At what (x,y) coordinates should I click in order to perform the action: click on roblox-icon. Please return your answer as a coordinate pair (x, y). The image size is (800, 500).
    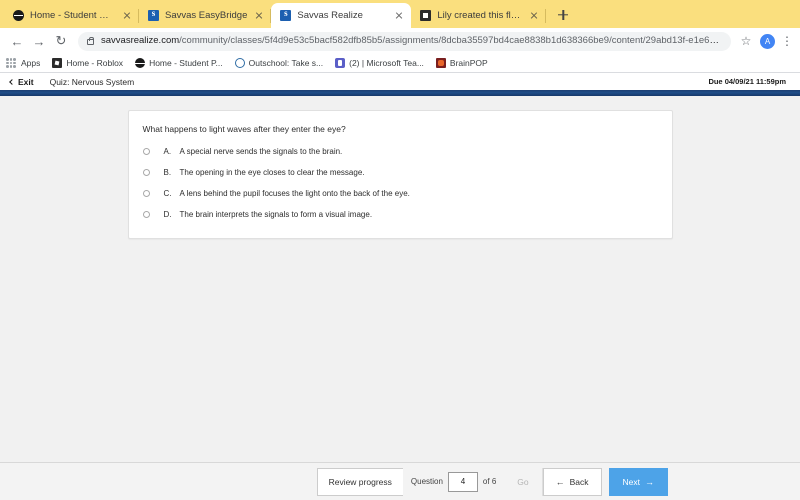
    Looking at the image, I should click on (57, 63).